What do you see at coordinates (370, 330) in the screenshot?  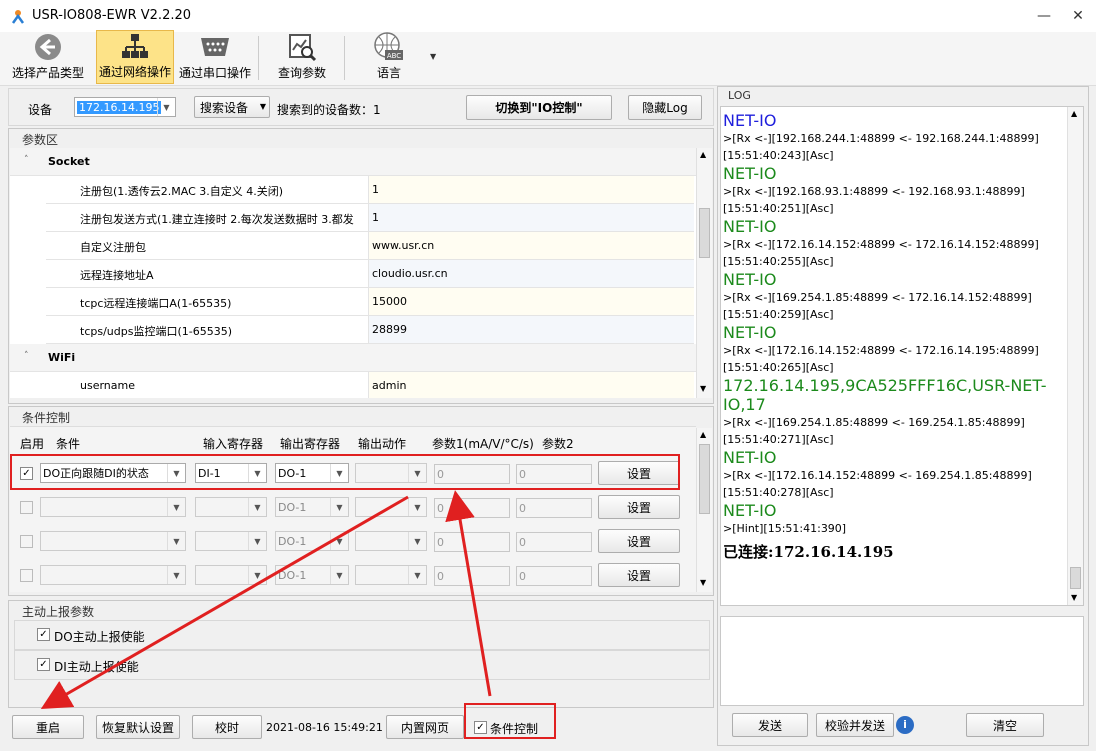 I see `param-row: tcps/udps监控端口(1-65535) 28899` at bounding box center [370, 330].